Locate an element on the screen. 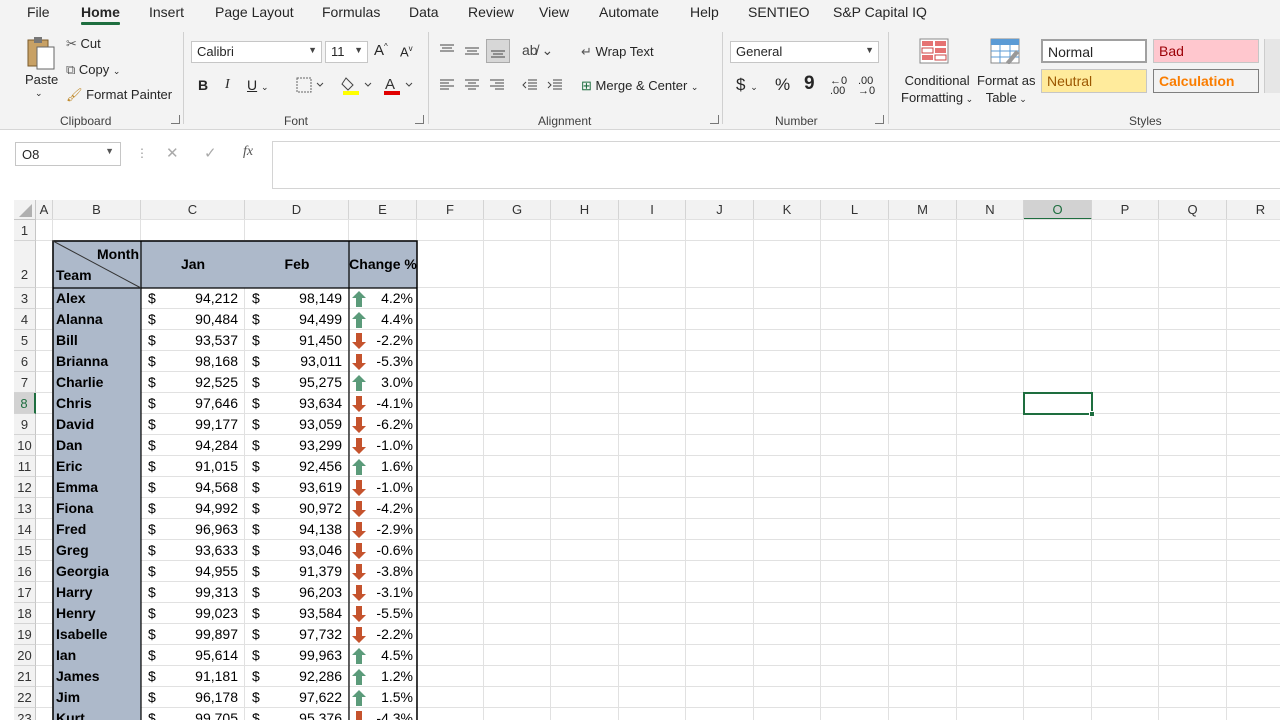  feb-value-cell: 93,046 is located at coordinates (293, 550).